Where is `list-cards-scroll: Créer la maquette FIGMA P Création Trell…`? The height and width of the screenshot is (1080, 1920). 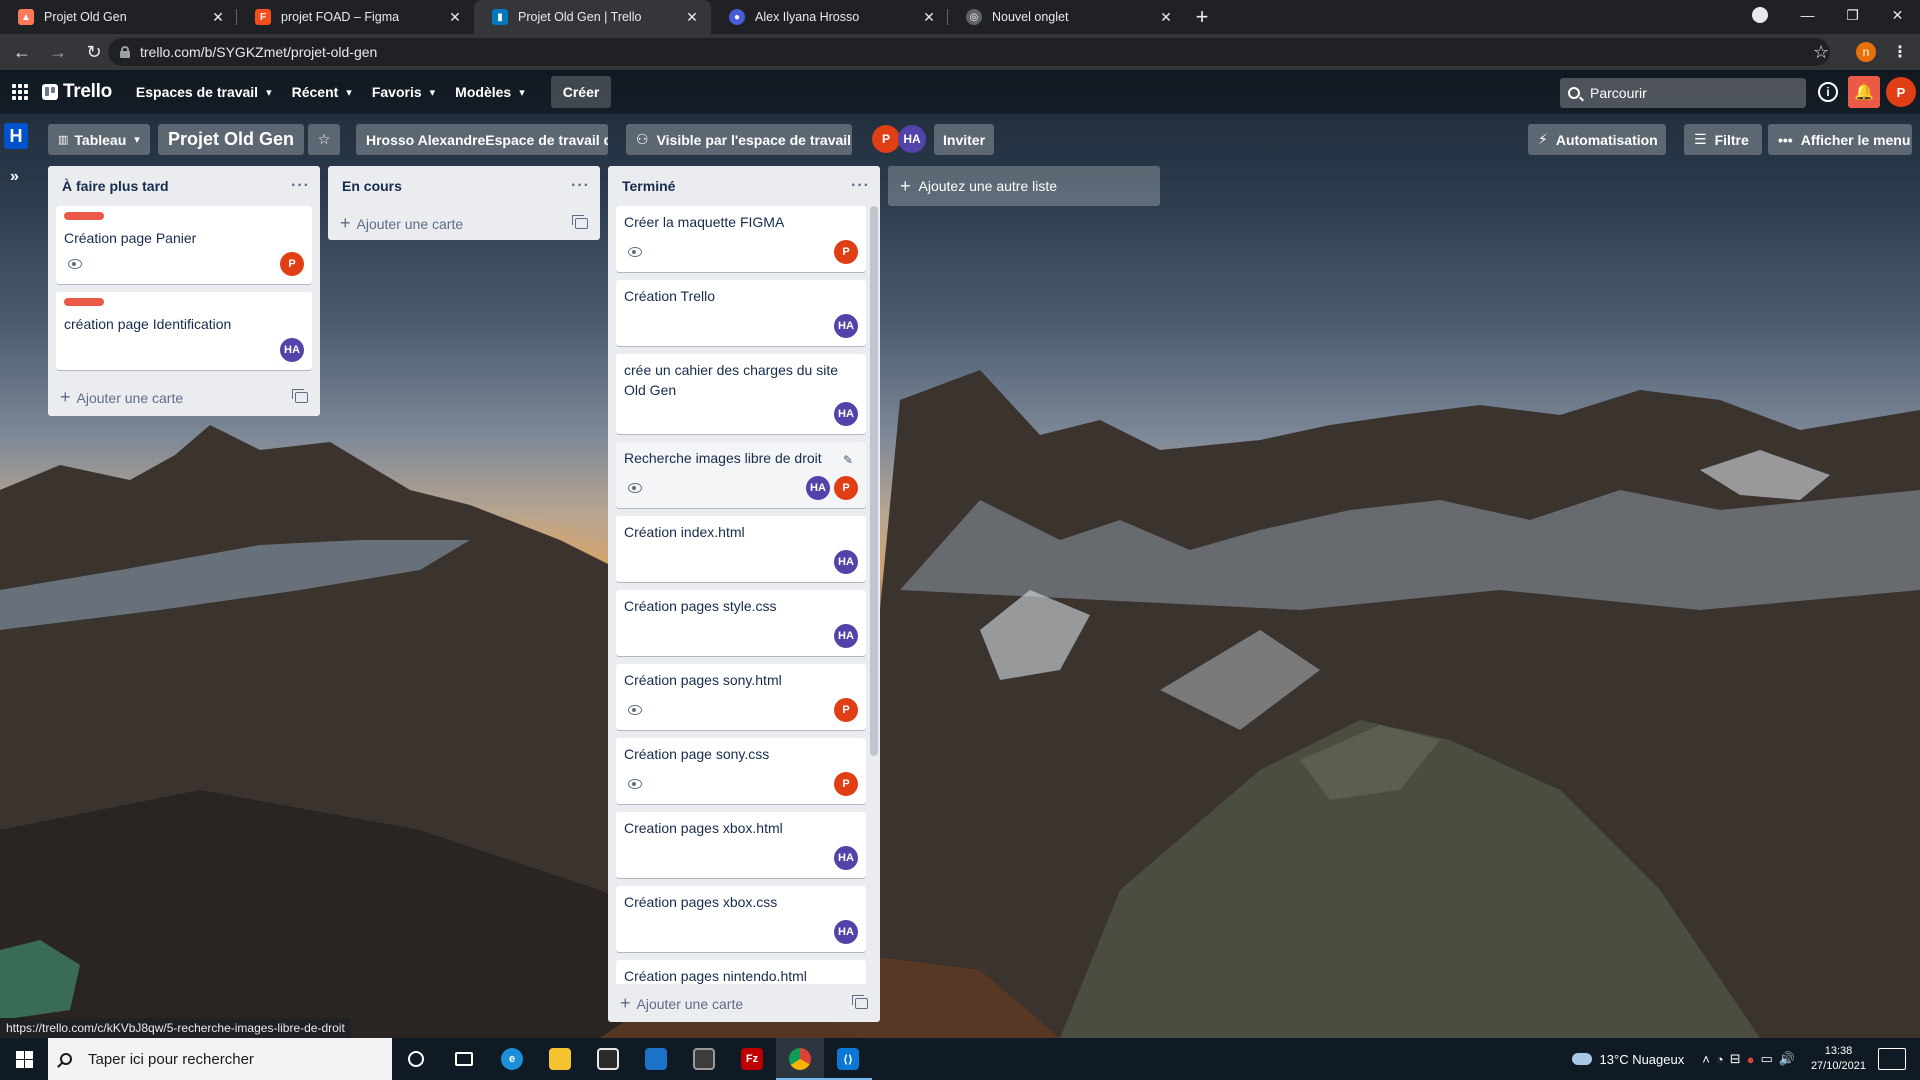
list-cards-scroll: Créer la maquette FIGMA P Création Trell… is located at coordinates (744, 595).